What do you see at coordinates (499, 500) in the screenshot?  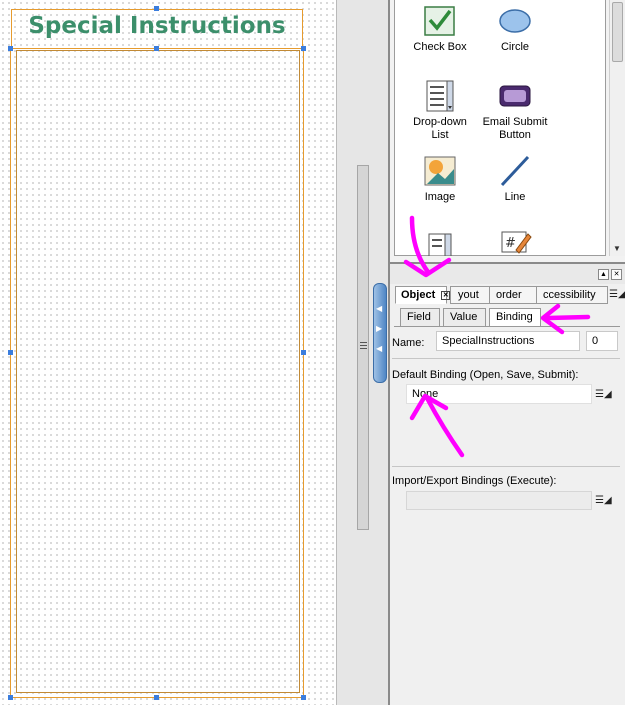 I see `import-export-field` at bounding box center [499, 500].